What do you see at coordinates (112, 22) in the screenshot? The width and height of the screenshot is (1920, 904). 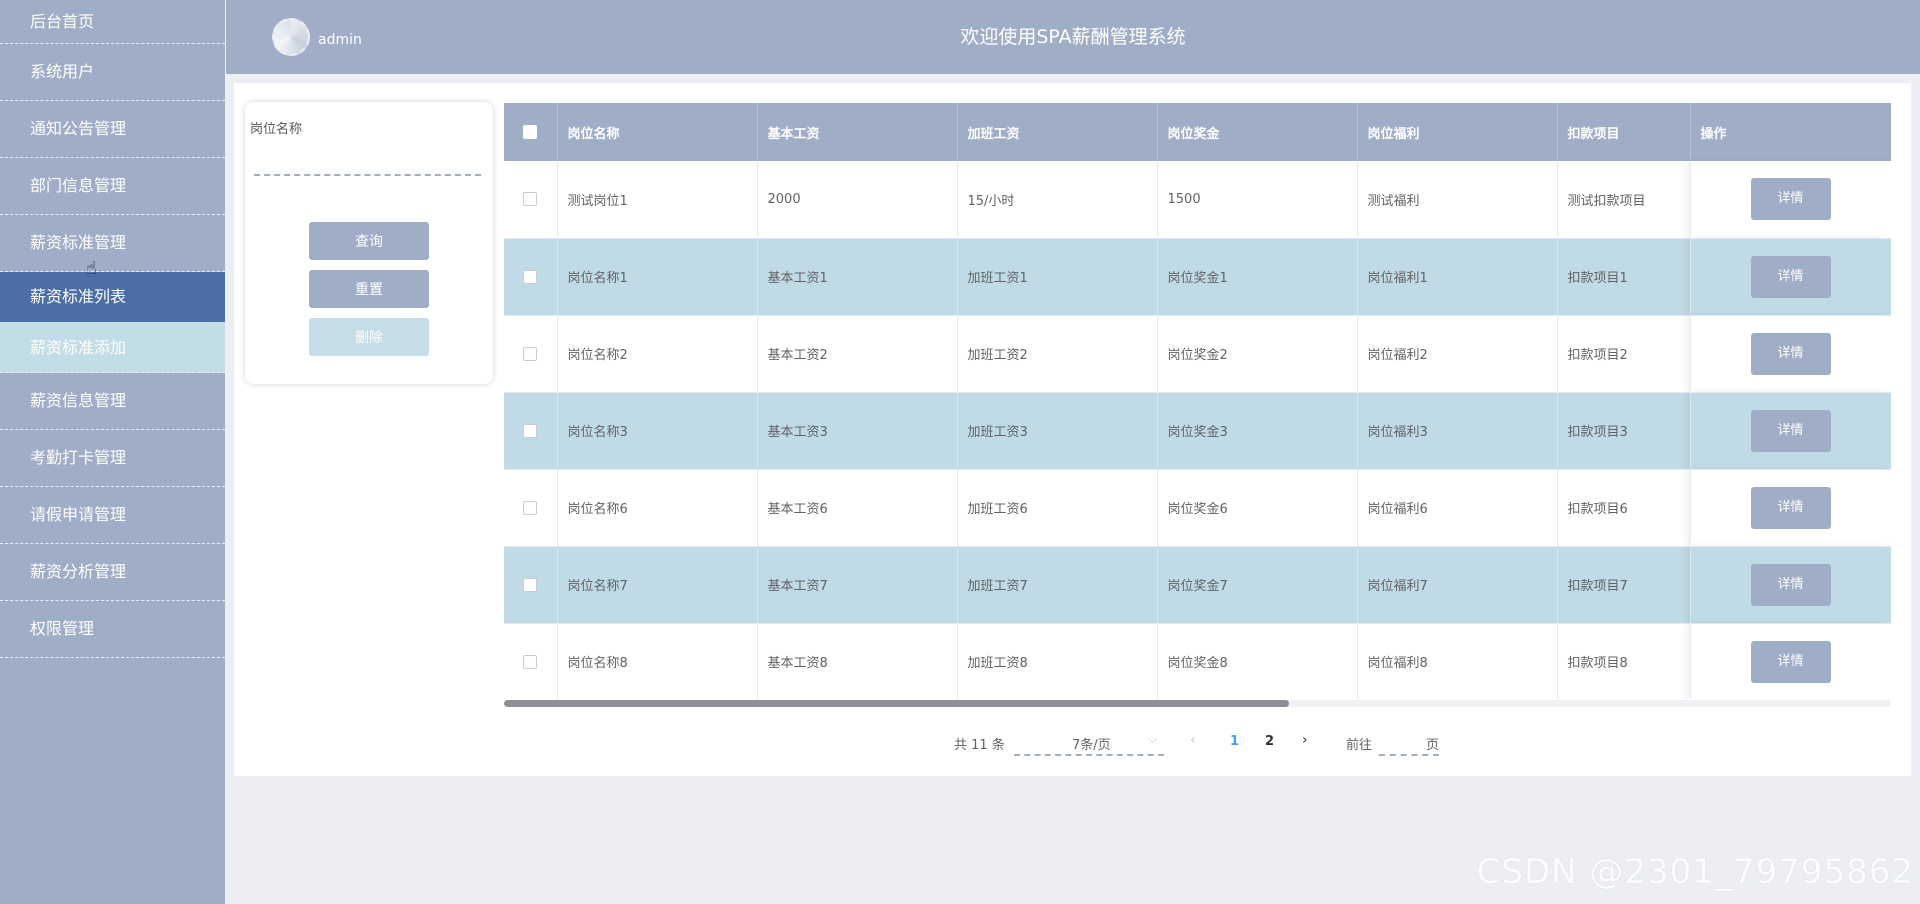 I see `sidebar-item-home: 后台首页` at bounding box center [112, 22].